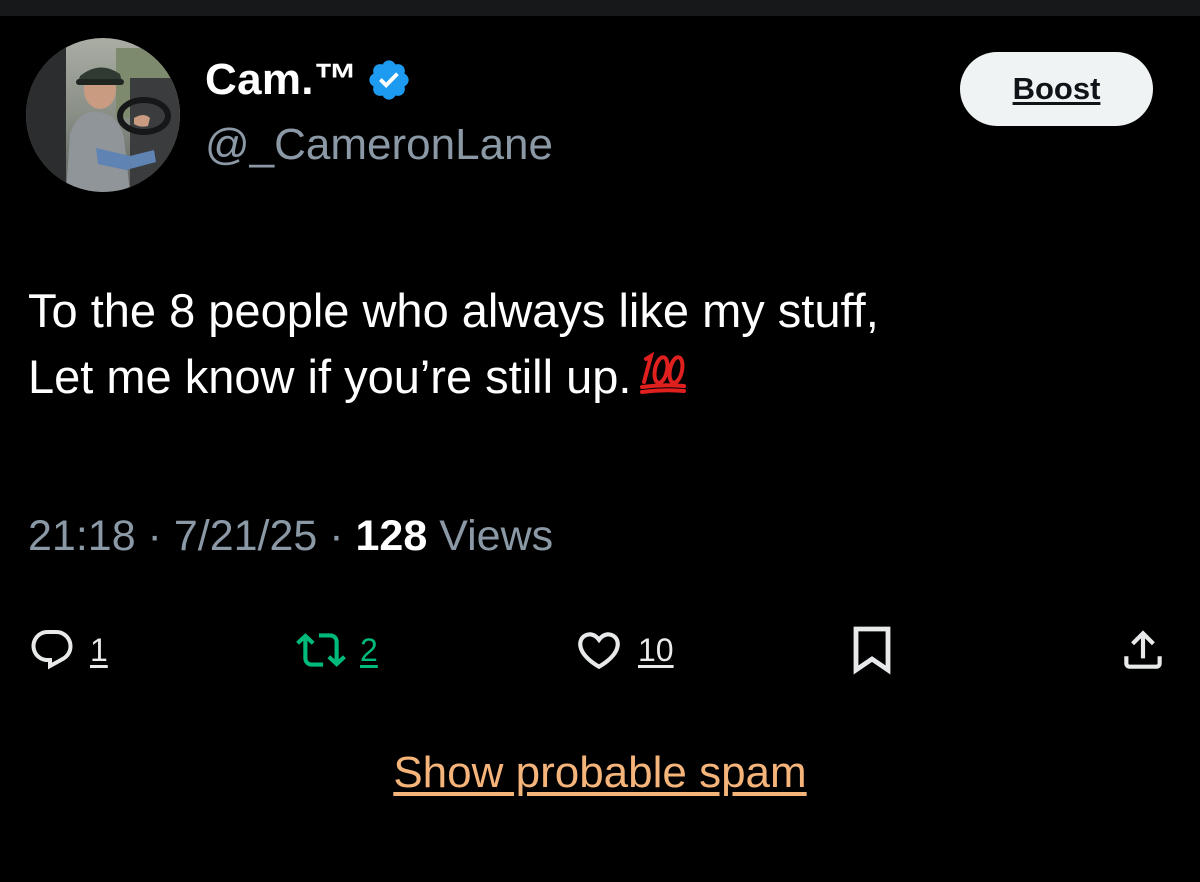  I want to click on share-icon, so click(1143, 649).